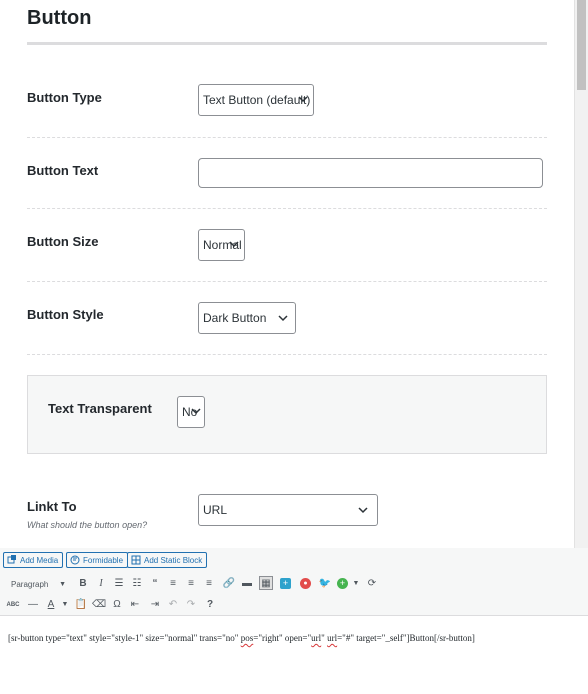 The width and height of the screenshot is (588, 694). What do you see at coordinates (406, 638) in the screenshot?
I see `shortcode-text: ="#" target="_self"]Button[/sr-button]` at bounding box center [406, 638].